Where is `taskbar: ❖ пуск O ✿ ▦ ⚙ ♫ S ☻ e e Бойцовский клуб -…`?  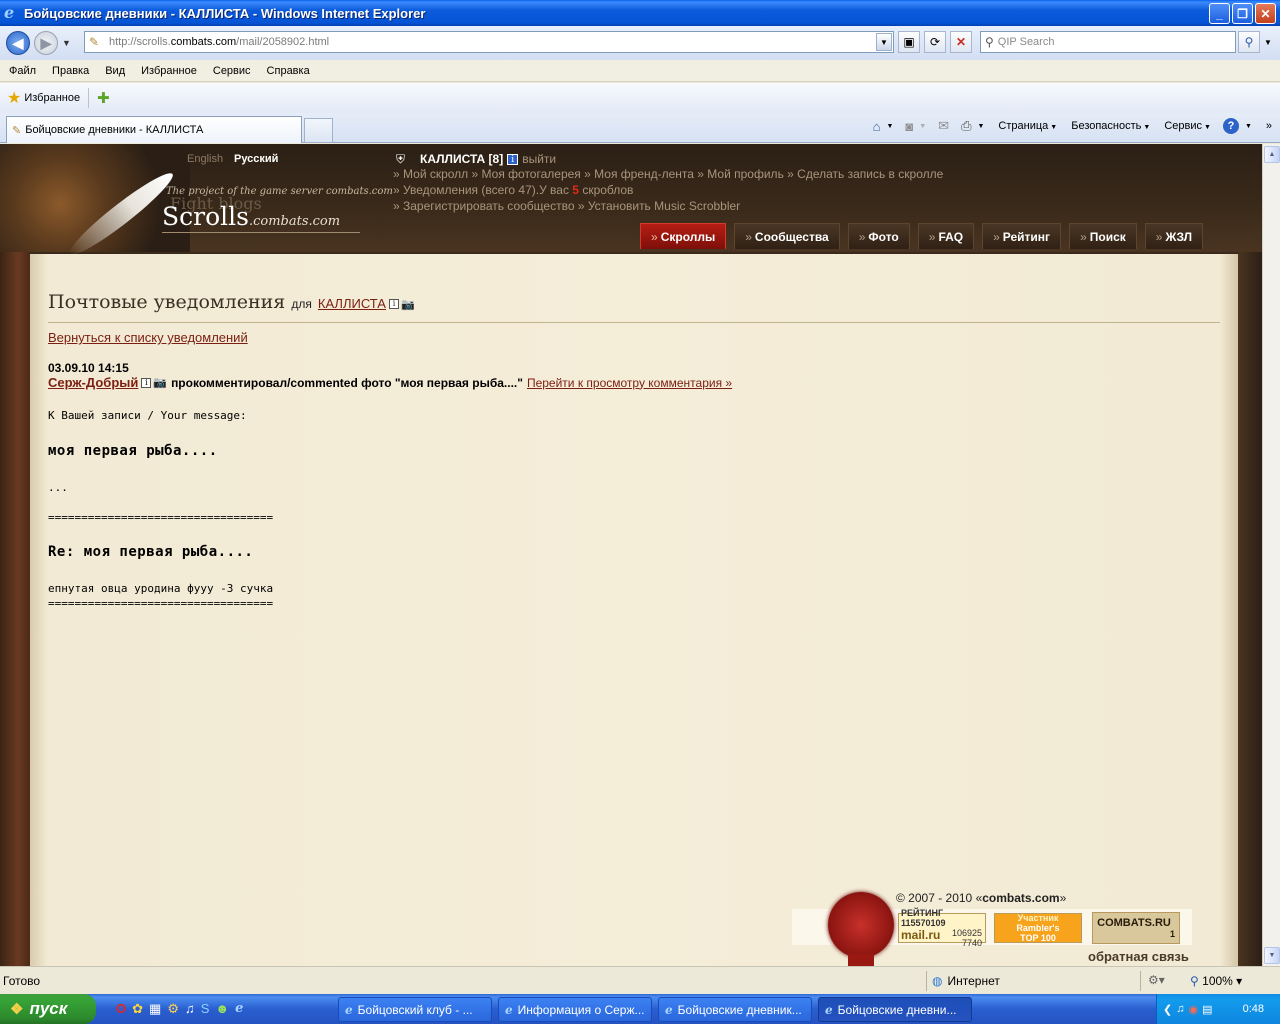 taskbar: ❖ пуск O ✿ ▦ ⚙ ♫ S ☻ e e Бойцовский клуб -… is located at coordinates (640, 1009).